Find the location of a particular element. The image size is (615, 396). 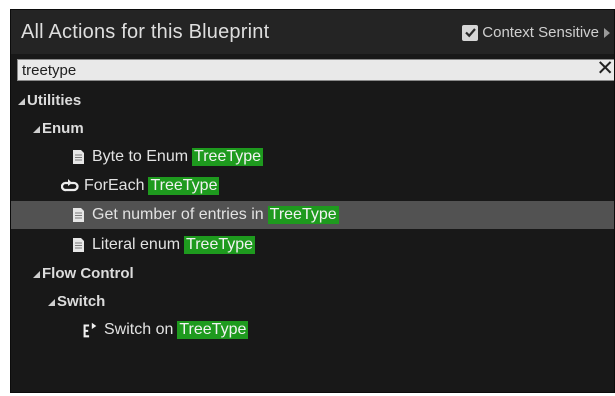

checkmark-icon is located at coordinates (470, 33).